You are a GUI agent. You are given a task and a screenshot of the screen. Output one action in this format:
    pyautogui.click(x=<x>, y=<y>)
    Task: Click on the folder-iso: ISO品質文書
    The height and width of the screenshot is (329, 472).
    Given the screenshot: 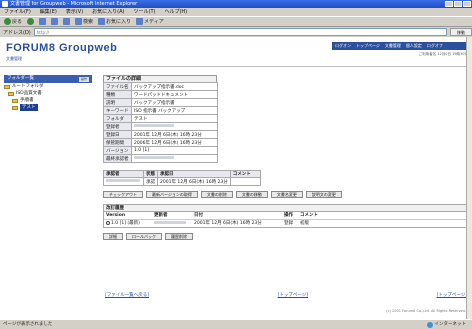 What is the action you would take?
    pyautogui.click(x=48, y=93)
    